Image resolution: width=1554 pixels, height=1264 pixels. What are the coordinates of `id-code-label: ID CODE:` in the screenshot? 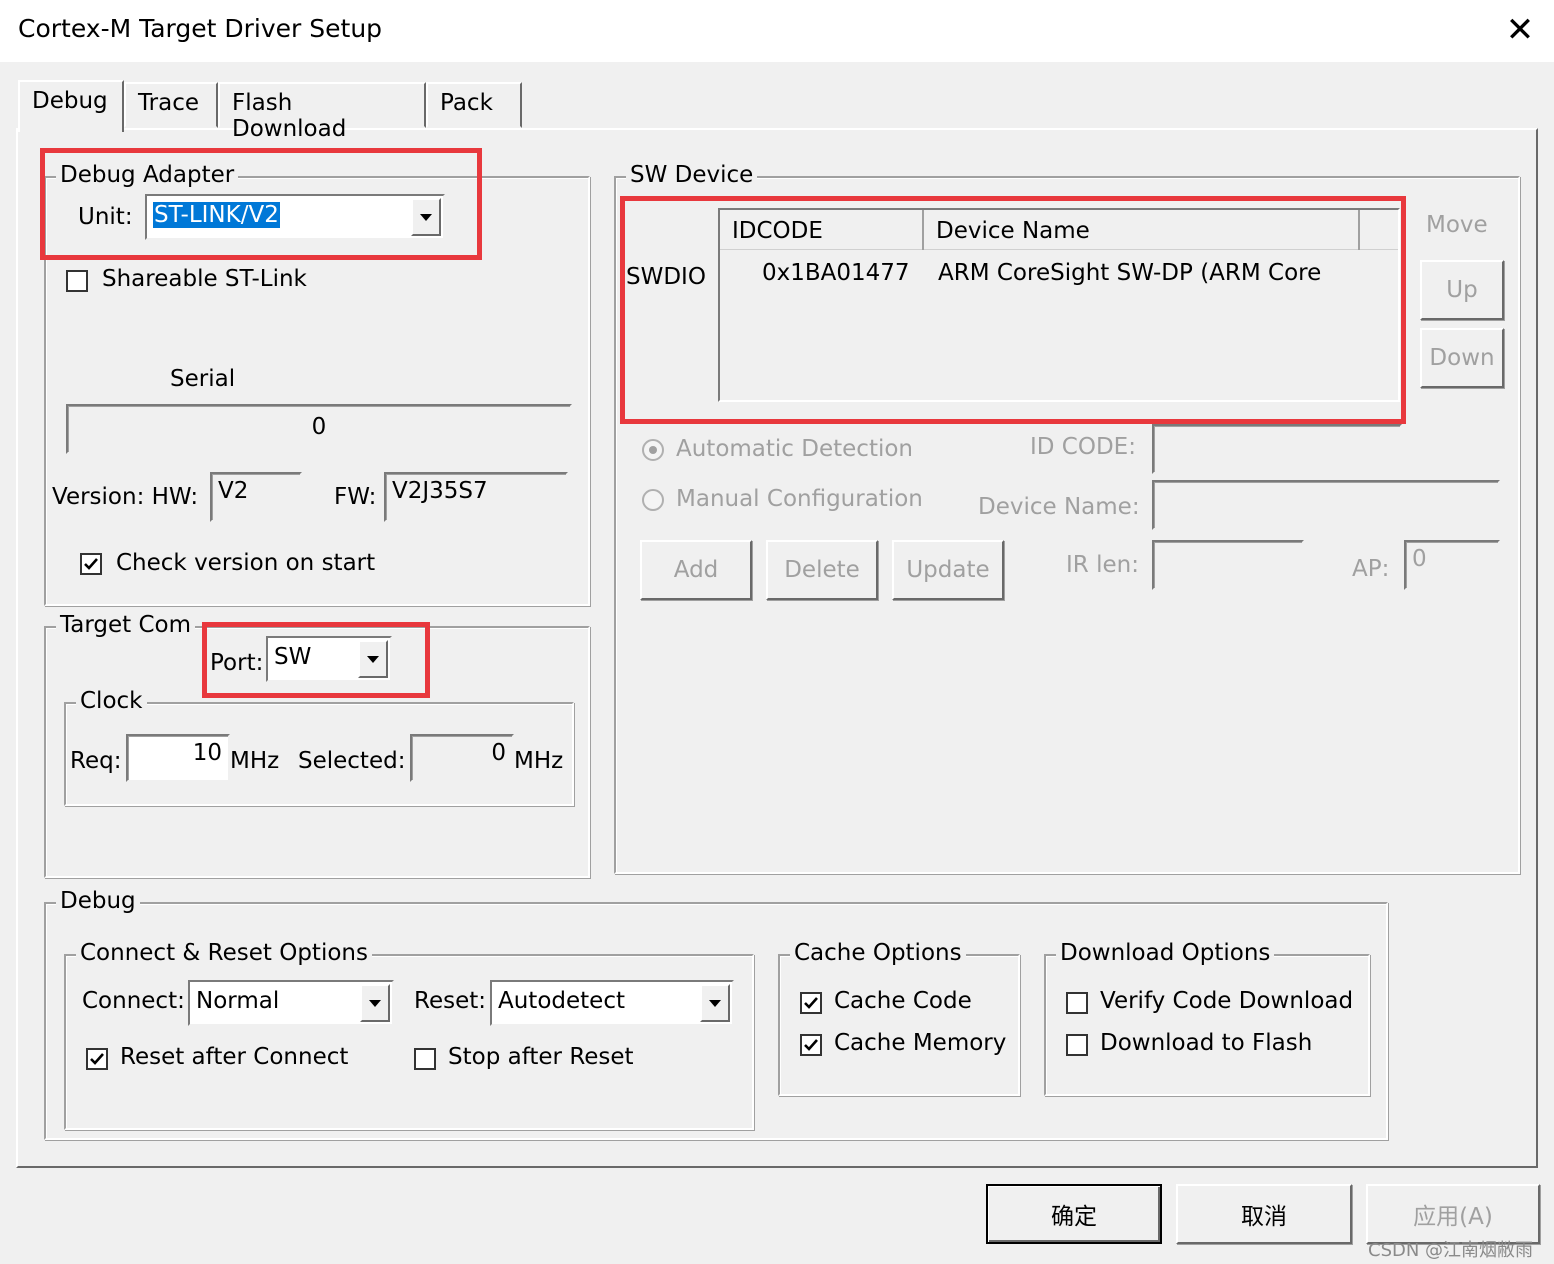 It's located at (1083, 447).